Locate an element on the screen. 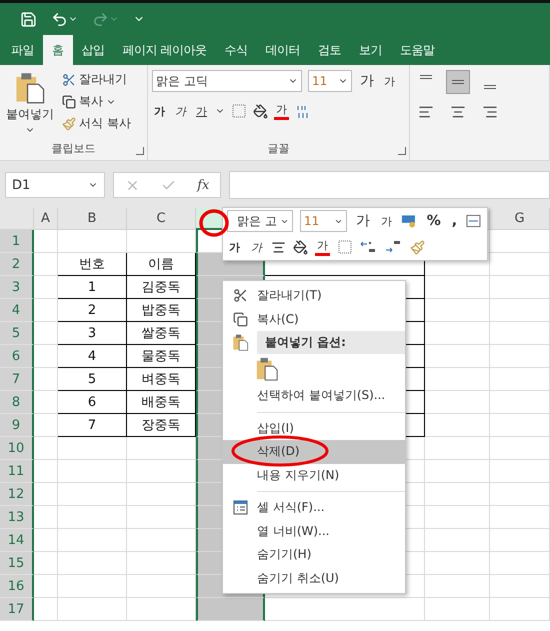 This screenshot has width=550, height=631. table-cell: 물중독 is located at coordinates (161, 356).